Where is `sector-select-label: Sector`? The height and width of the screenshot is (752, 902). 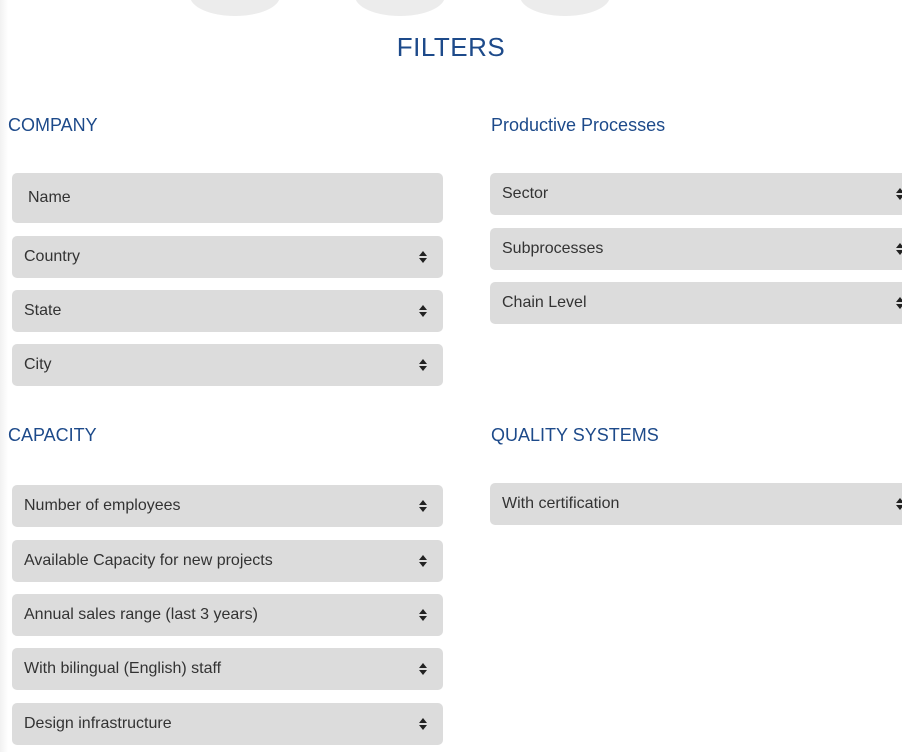 sector-select-label: Sector is located at coordinates (525, 193).